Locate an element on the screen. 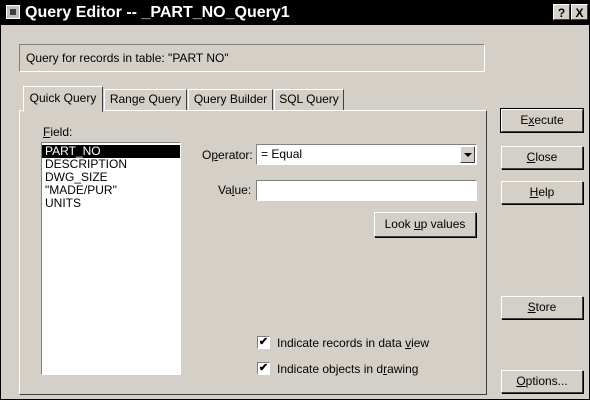  tab-query-builder: Query Builder is located at coordinates (230, 99).